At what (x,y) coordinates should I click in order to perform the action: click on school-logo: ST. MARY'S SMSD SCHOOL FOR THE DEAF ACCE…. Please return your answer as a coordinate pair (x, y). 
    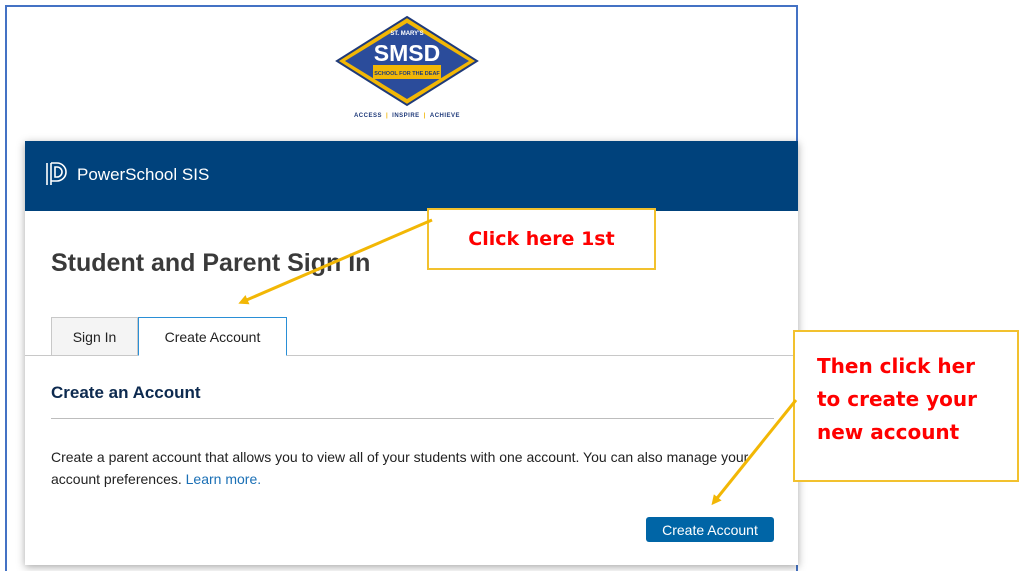
    Looking at the image, I should click on (407, 68).